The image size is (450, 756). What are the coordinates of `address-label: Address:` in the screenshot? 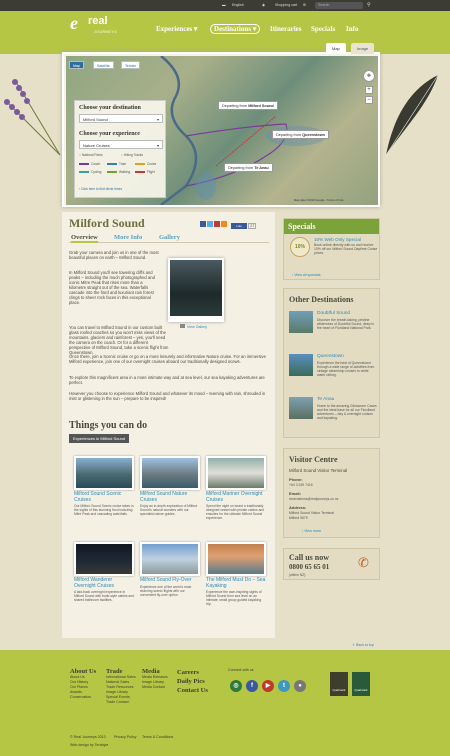 It's located at (298, 507).